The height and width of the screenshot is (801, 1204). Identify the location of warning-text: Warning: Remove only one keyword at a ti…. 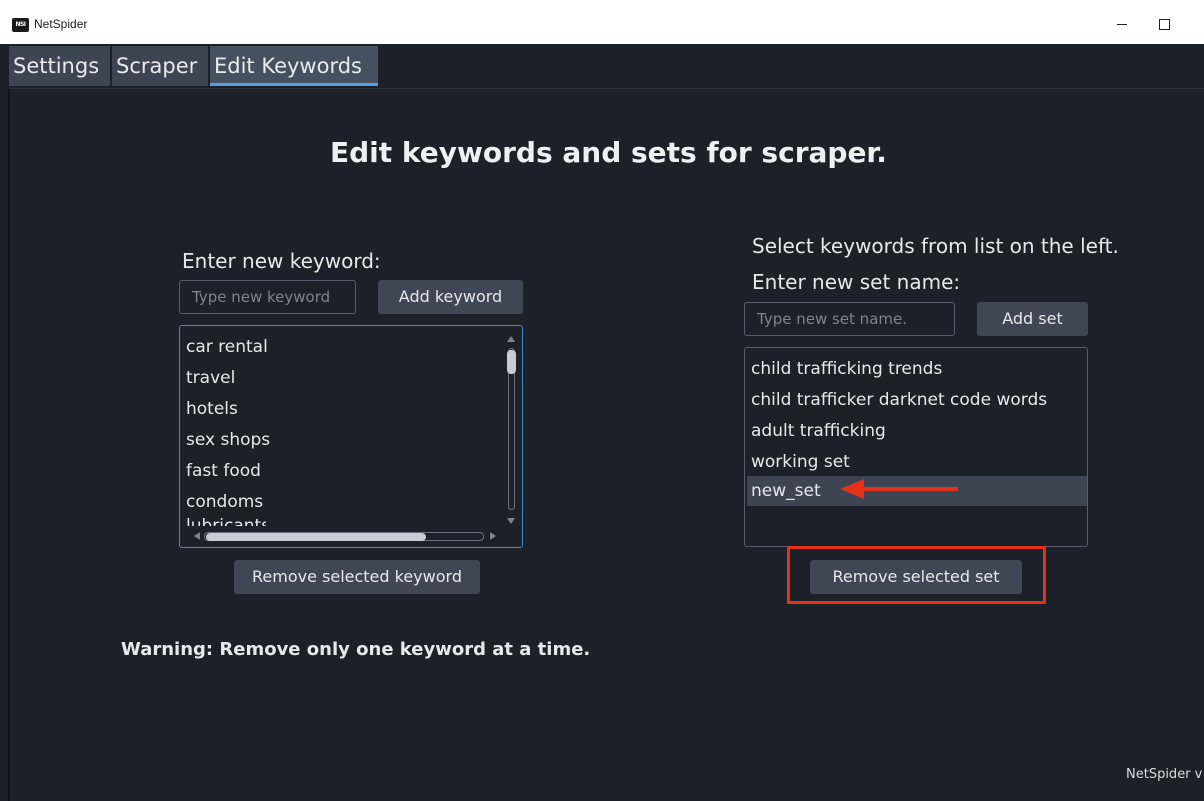
(356, 649).